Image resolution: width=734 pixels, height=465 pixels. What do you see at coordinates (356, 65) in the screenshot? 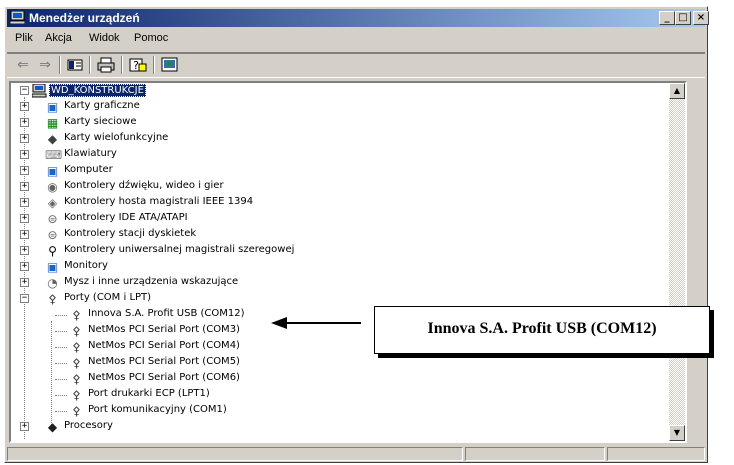
I see `toolbar: ⇐ ⇒ ?` at bounding box center [356, 65].